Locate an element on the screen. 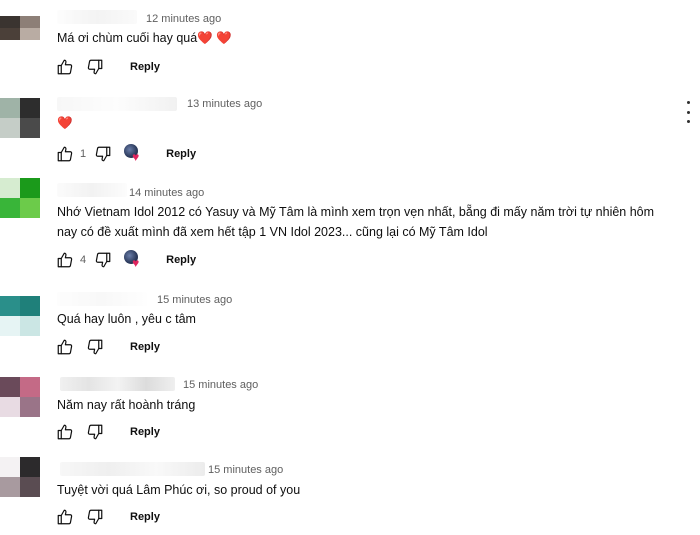  like-count: 4 is located at coordinates (83, 260).